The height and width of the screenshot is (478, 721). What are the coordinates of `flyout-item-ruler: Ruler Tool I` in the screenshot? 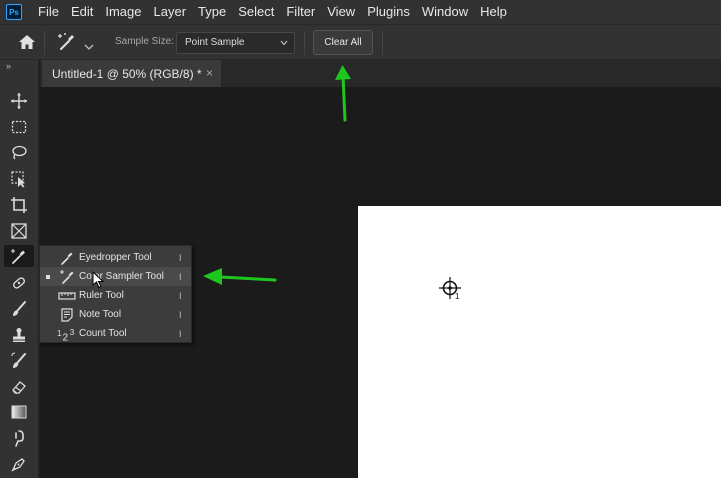 It's located at (115, 295).